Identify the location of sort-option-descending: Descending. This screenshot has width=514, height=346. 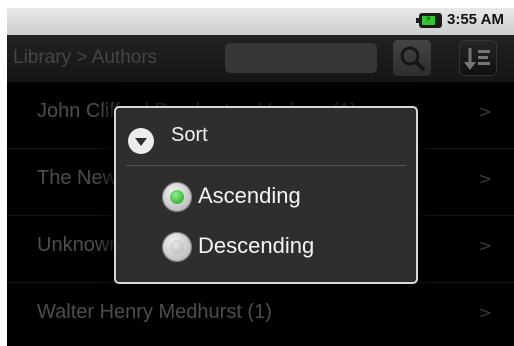
(282, 248).